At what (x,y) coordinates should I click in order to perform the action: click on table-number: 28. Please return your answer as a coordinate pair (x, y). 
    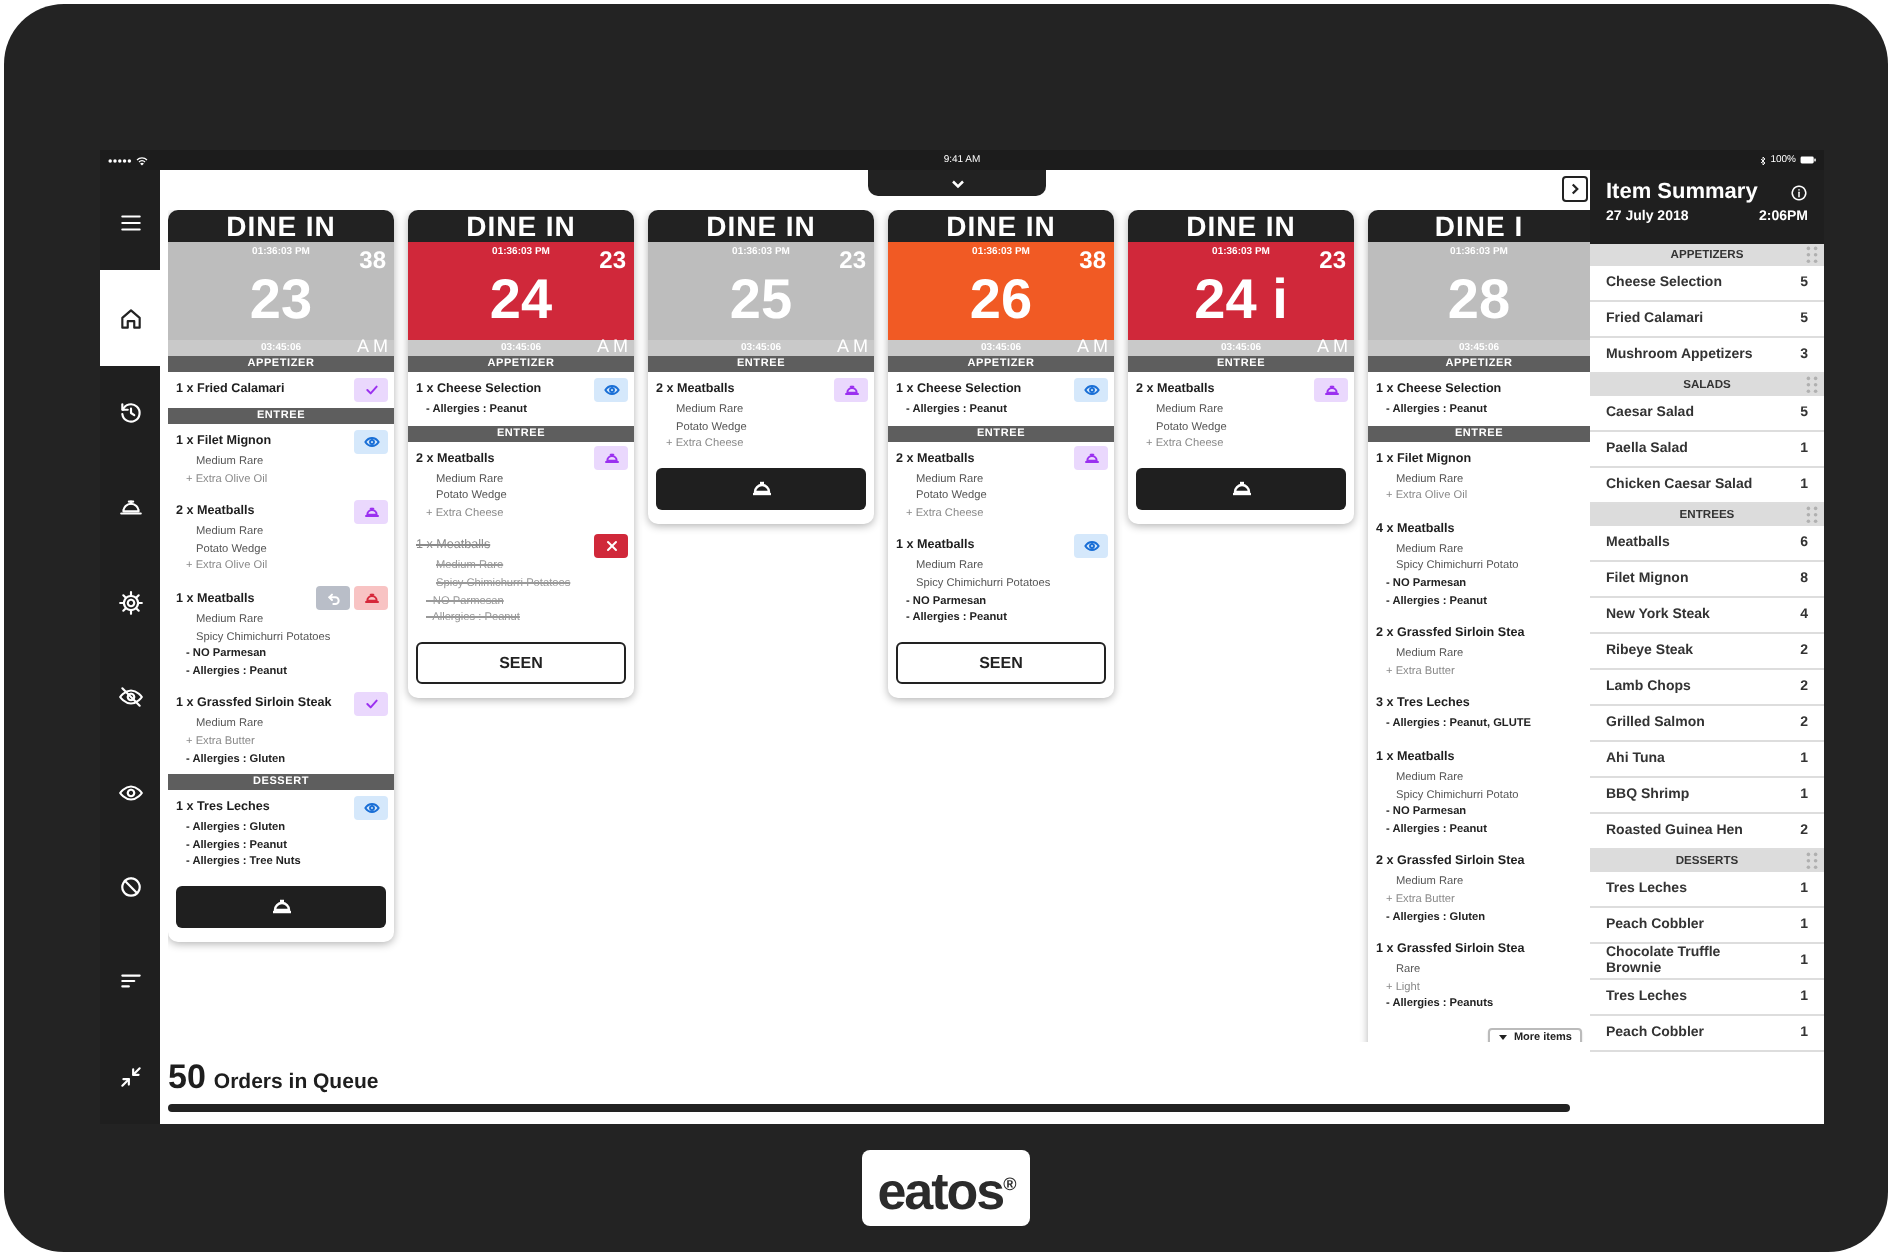
    Looking at the image, I should click on (1479, 299).